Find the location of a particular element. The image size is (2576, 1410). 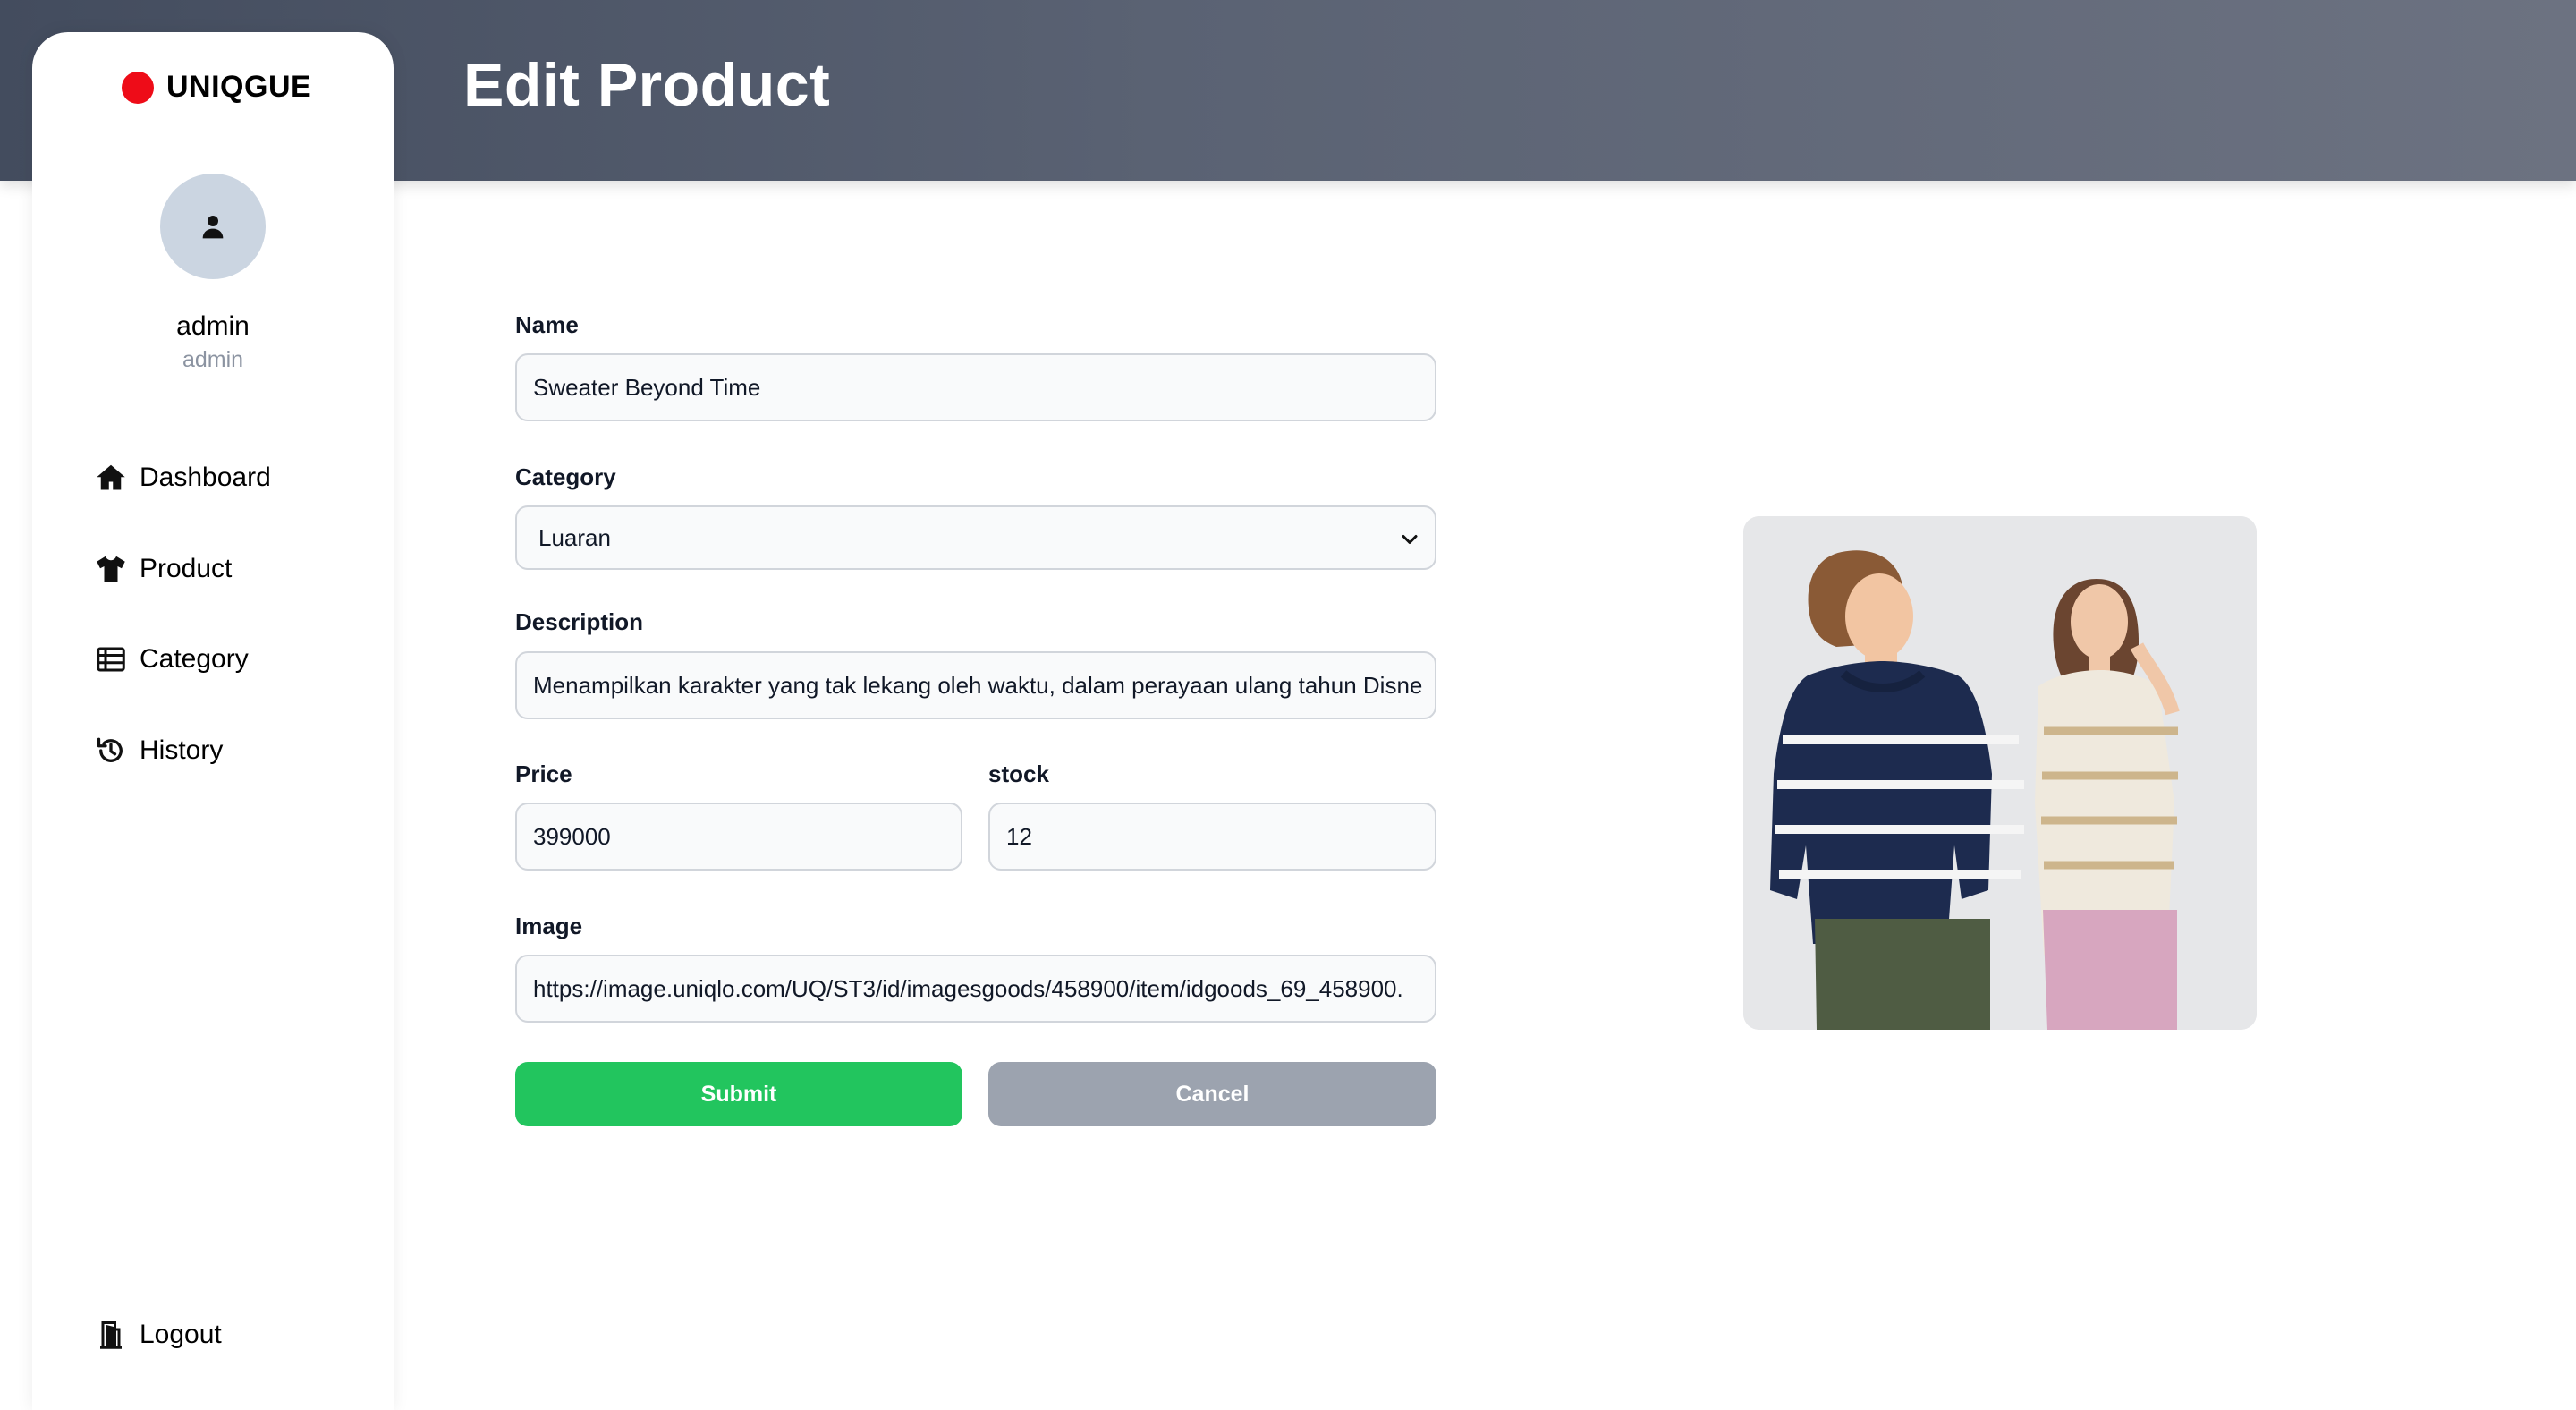

name-input: Sweater Beyond Time is located at coordinates (975, 387).